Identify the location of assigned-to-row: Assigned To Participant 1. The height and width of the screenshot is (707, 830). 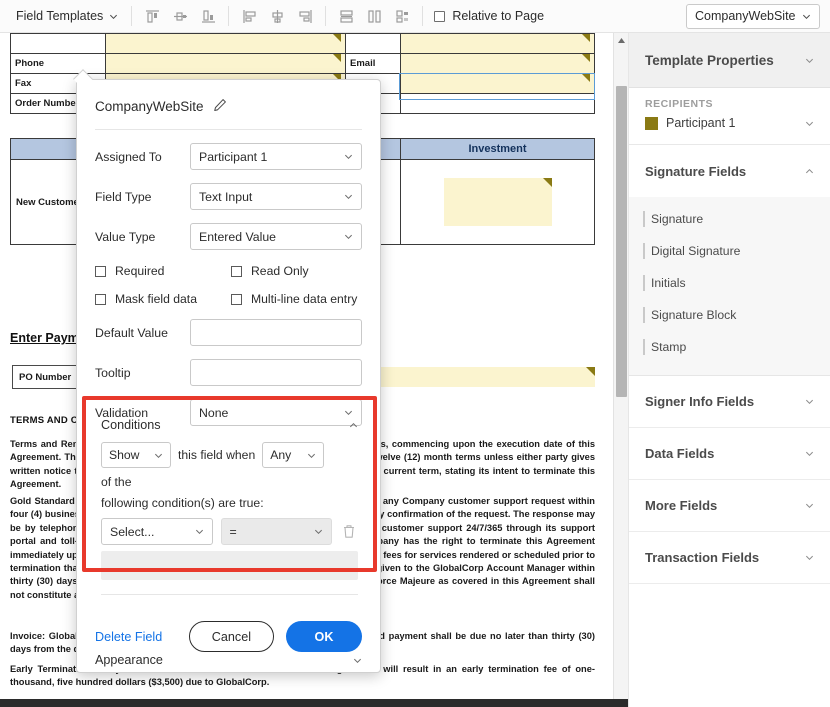
(228, 156).